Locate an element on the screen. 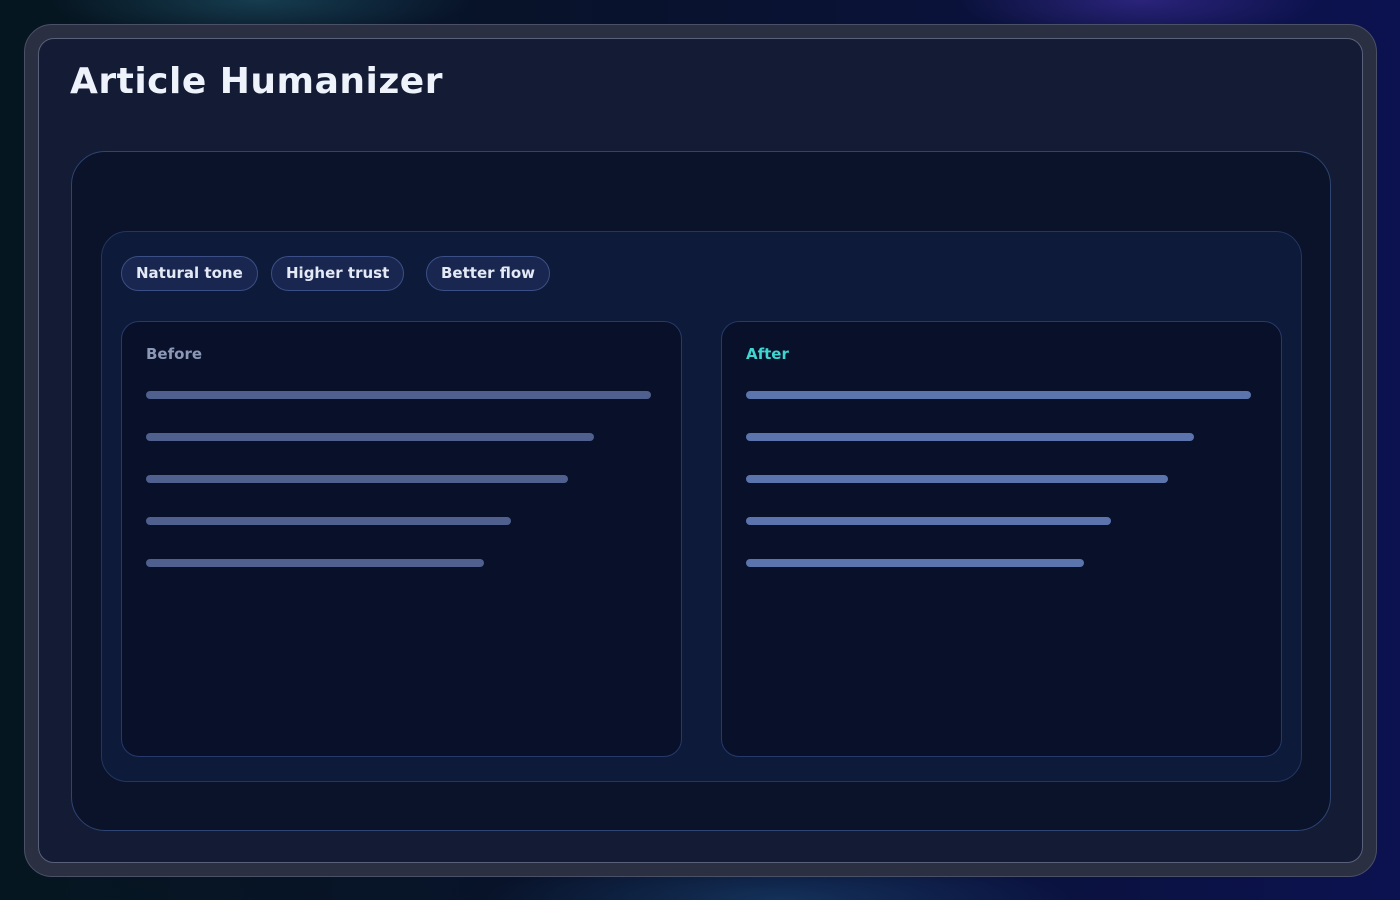 The width and height of the screenshot is (1400, 900). chip-natural-tone: Natural tone is located at coordinates (189, 273).